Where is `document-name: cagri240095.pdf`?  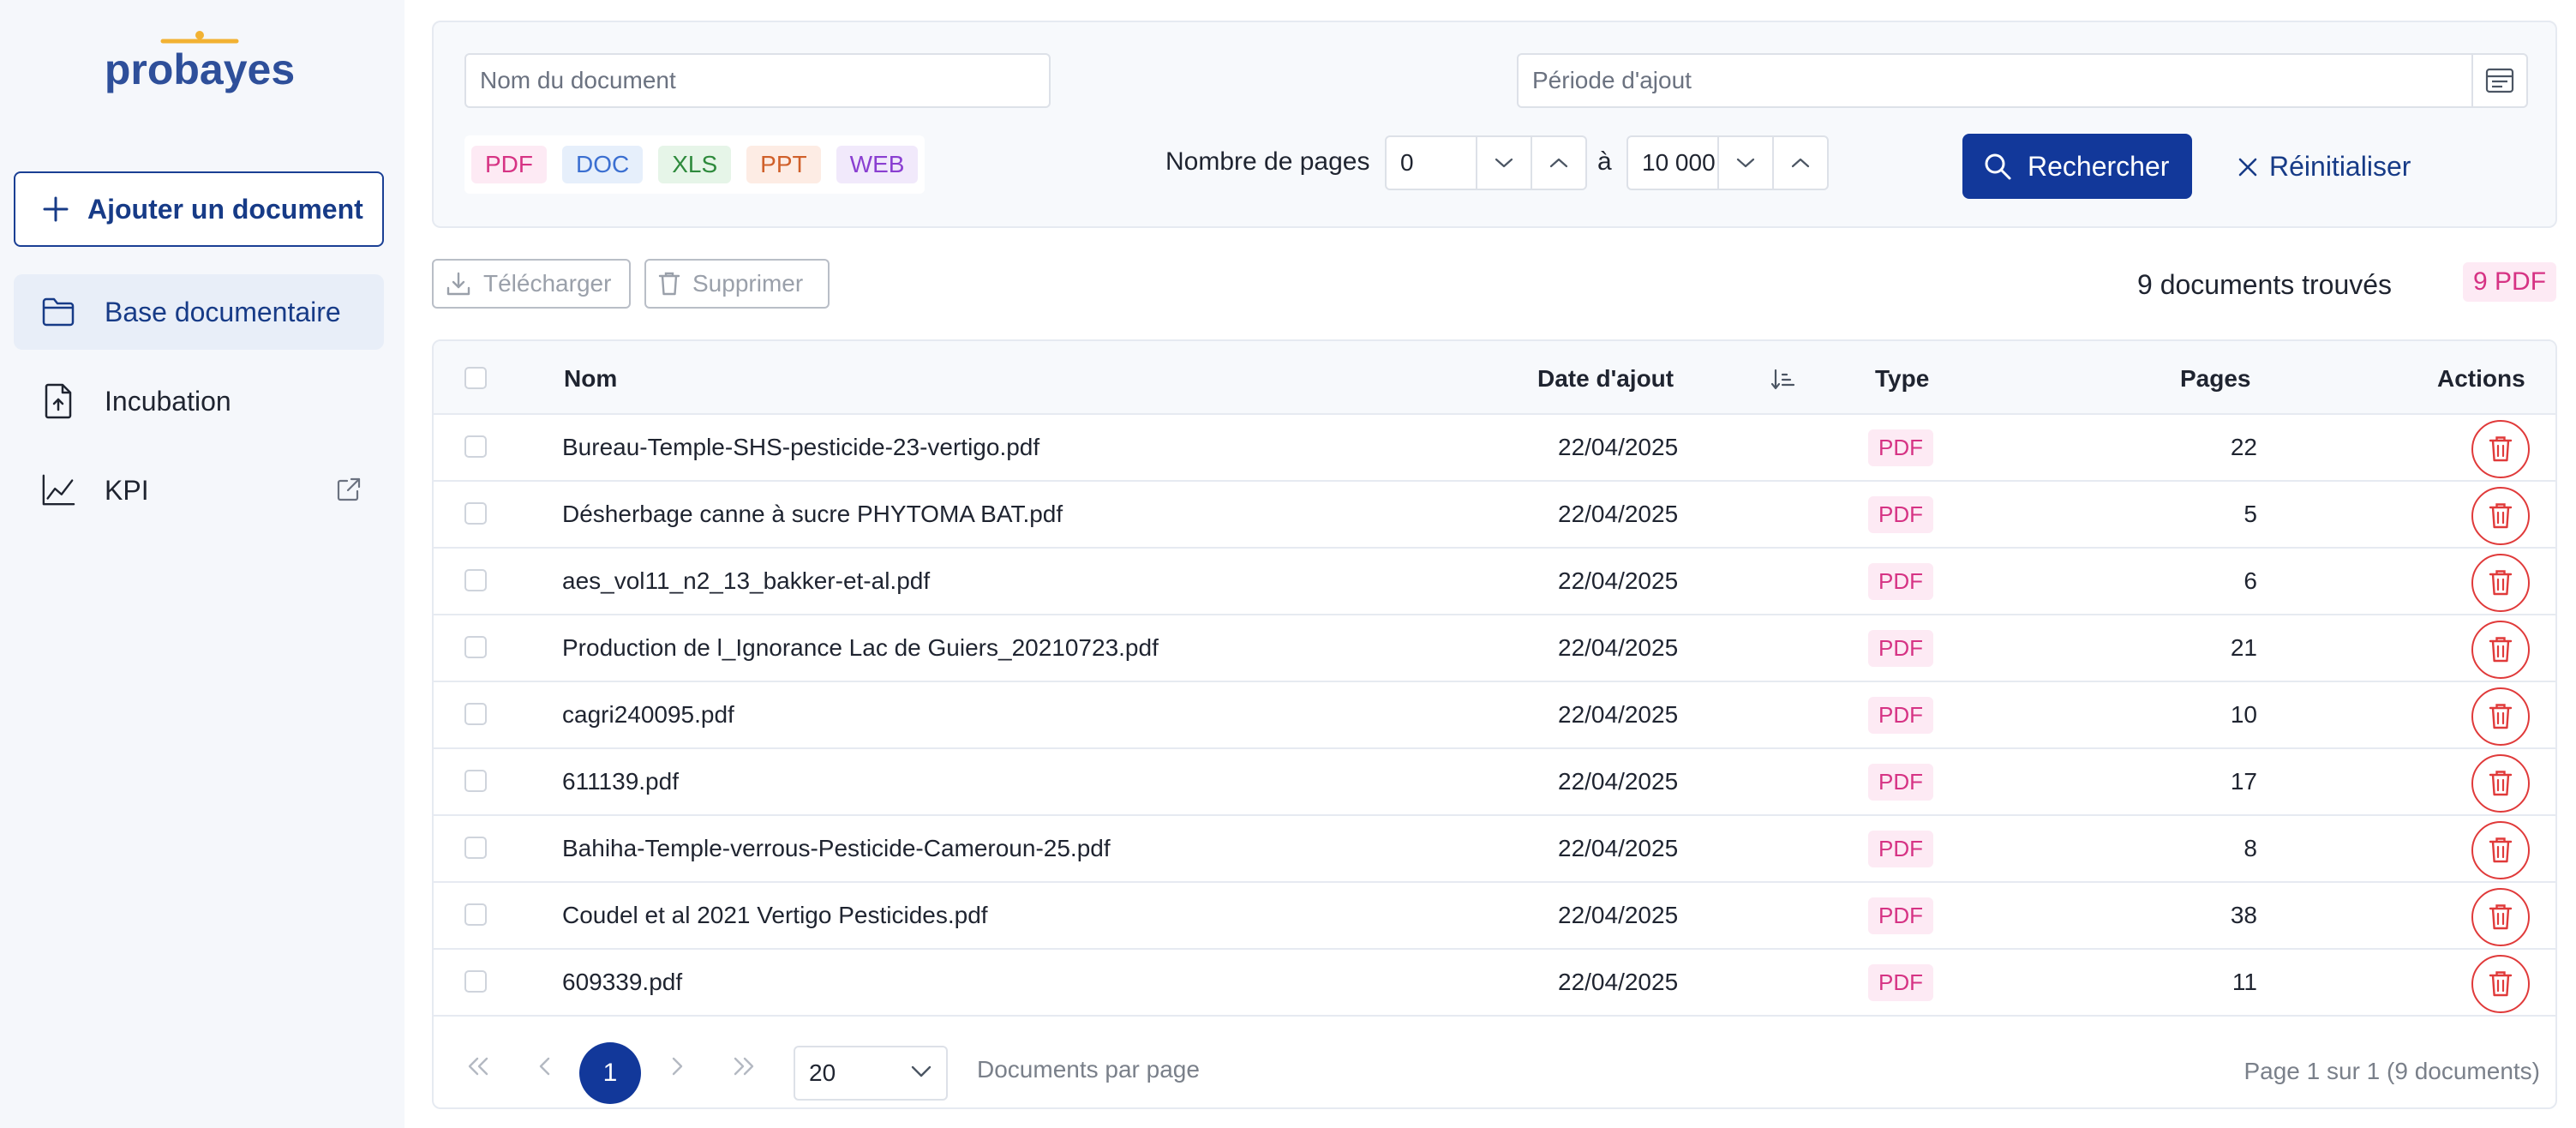
document-name: cagri240095.pdf is located at coordinates (648, 715).